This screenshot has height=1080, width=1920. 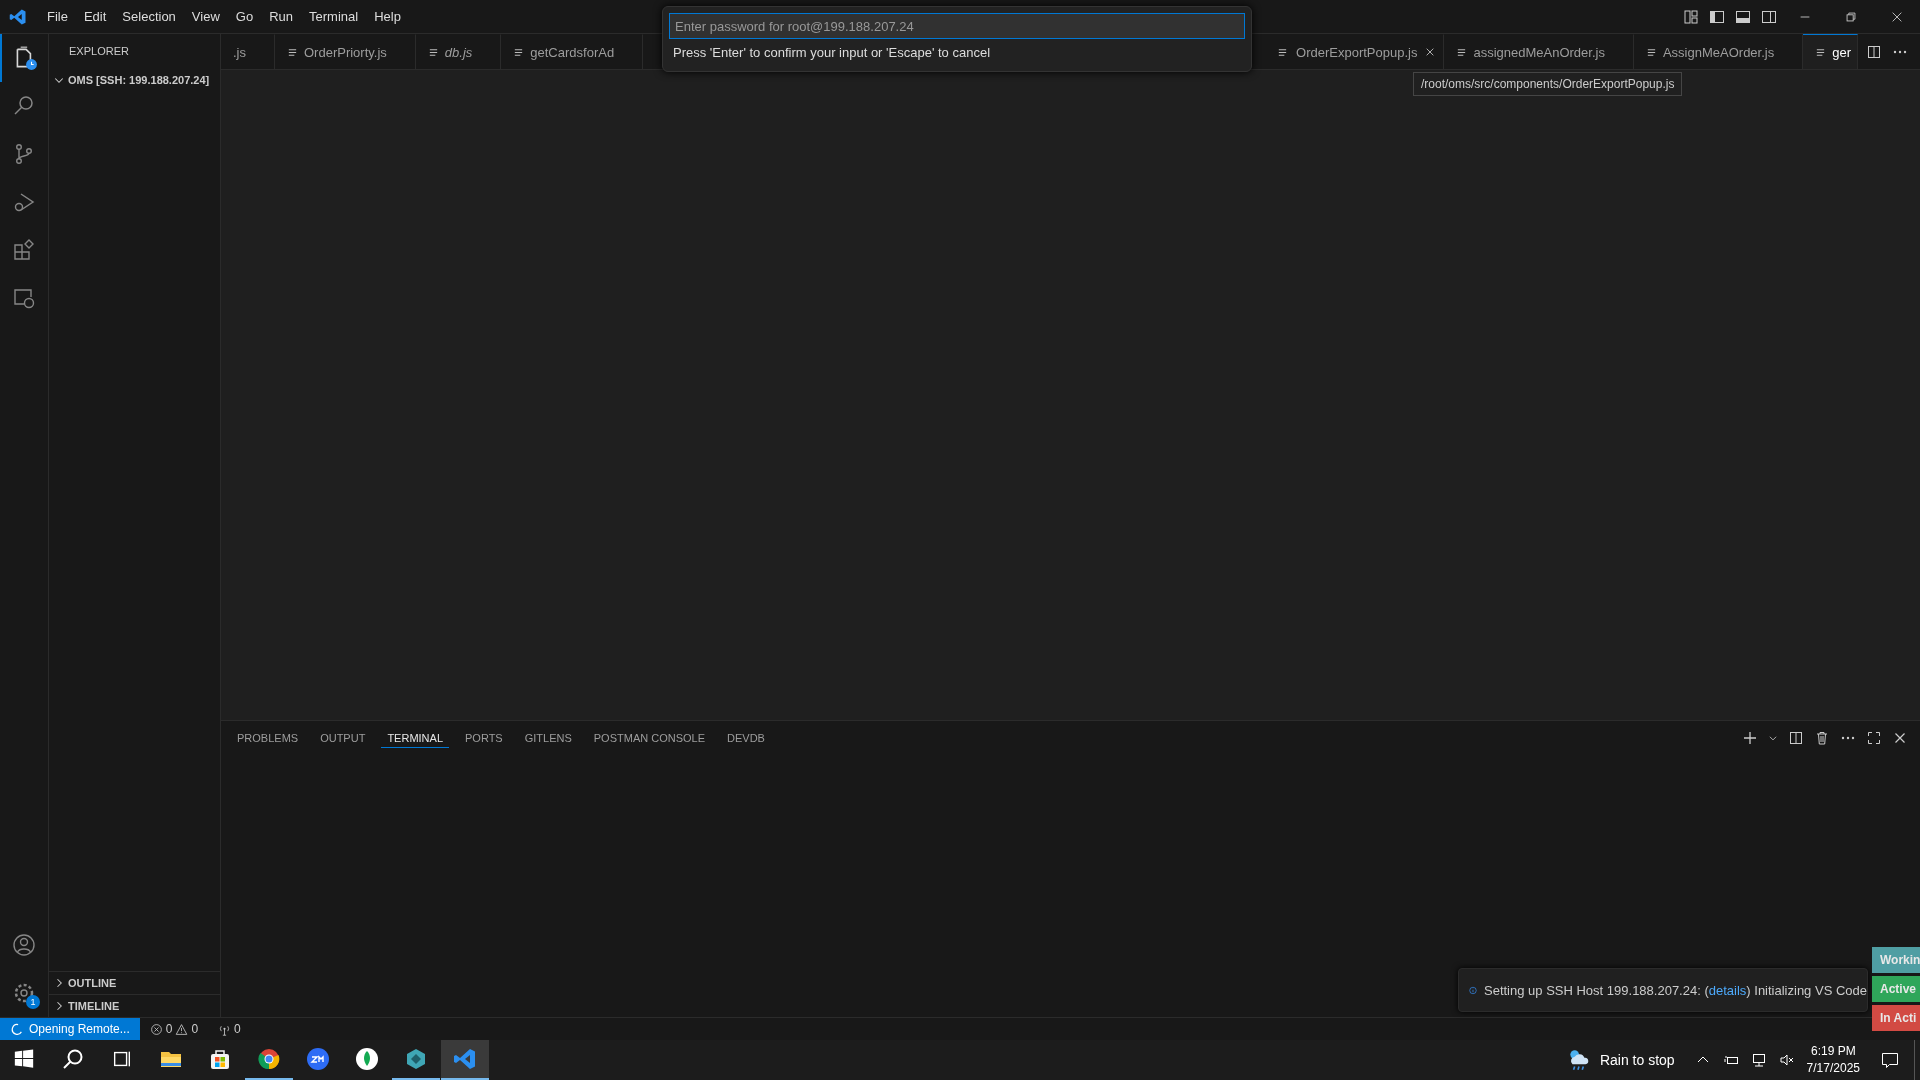 What do you see at coordinates (1890, 1060) in the screenshot?
I see `notifications-icon` at bounding box center [1890, 1060].